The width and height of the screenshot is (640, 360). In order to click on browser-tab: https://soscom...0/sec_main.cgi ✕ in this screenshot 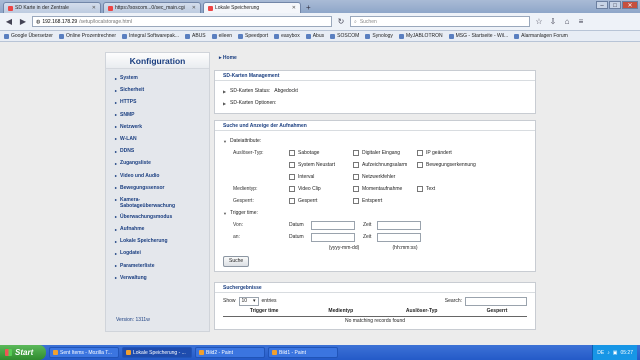, I will do `click(152, 7)`.